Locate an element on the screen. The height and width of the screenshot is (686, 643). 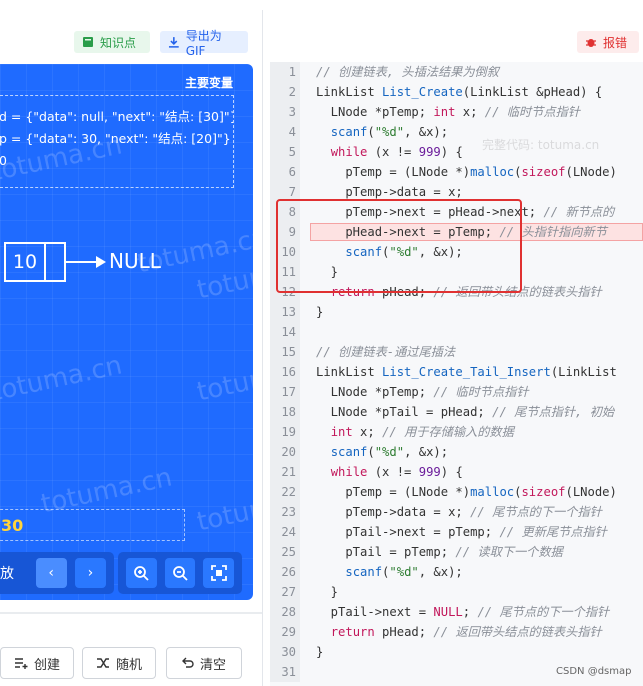
next-step-button: › is located at coordinates (90, 573).